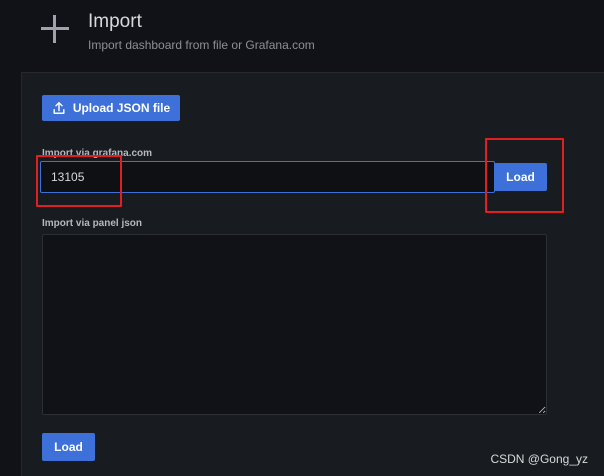 The width and height of the screenshot is (604, 476). I want to click on grafana-import-label: Import via grafana.com, so click(97, 153).